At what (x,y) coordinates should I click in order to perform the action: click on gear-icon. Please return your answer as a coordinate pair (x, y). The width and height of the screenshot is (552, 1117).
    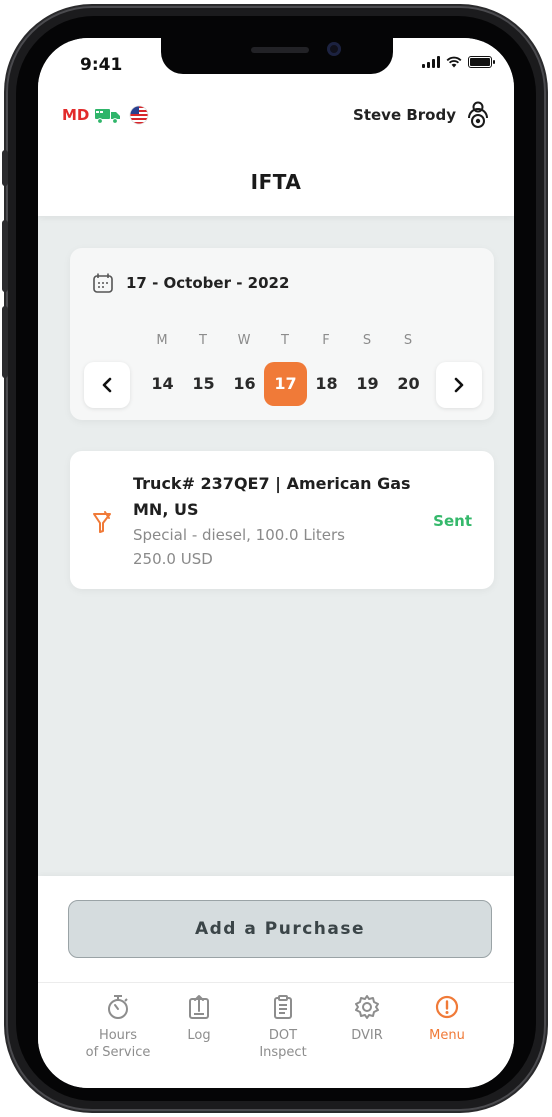
    Looking at the image, I should click on (367, 1007).